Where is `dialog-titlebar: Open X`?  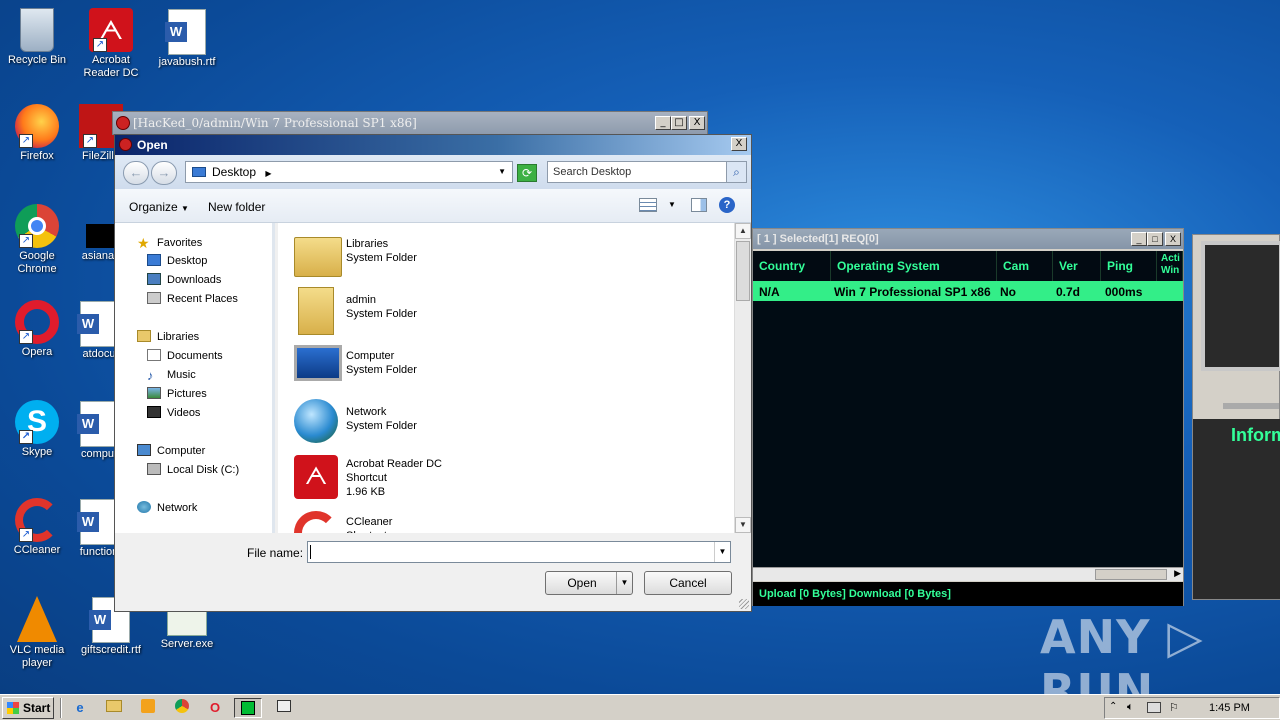 dialog-titlebar: Open X is located at coordinates (433, 145).